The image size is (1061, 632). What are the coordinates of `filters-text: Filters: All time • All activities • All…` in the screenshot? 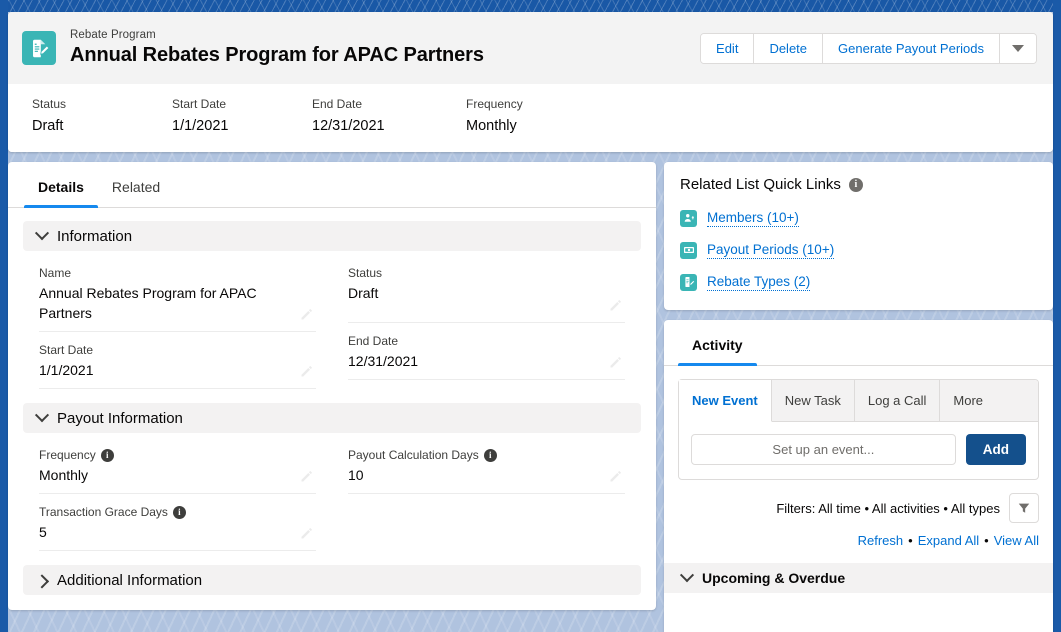 It's located at (888, 508).